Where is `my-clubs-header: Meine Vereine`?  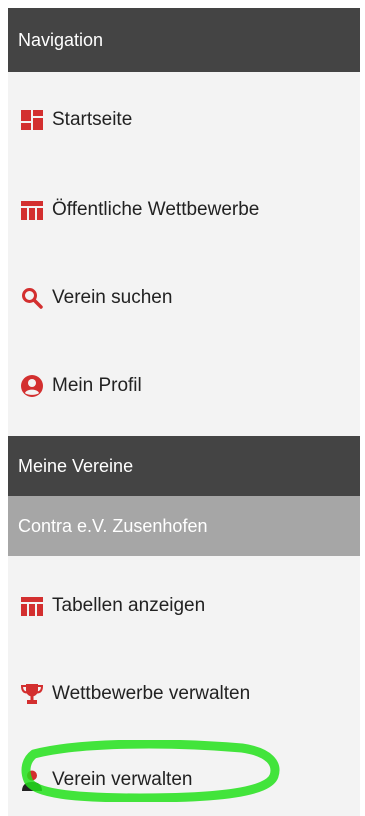
my-clubs-header: Meine Vereine is located at coordinates (184, 466).